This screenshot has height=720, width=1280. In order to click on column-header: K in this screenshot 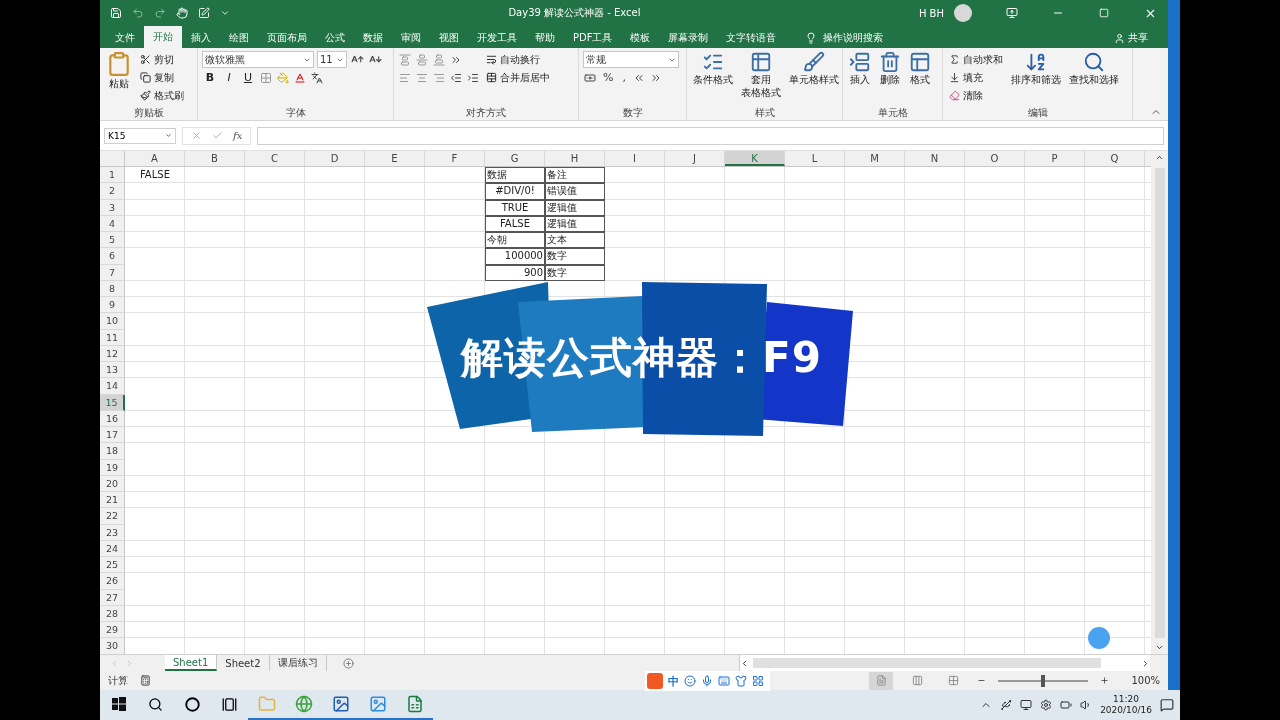, I will do `click(755, 158)`.